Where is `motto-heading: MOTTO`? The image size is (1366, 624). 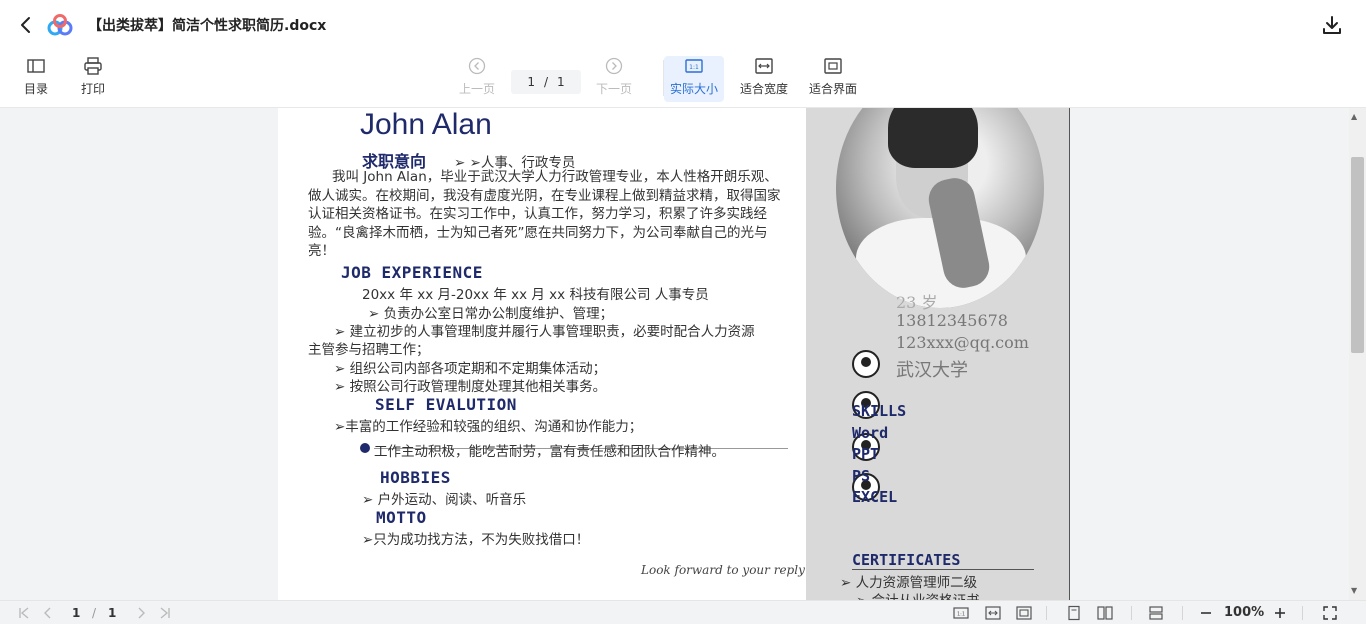
motto-heading: MOTTO is located at coordinates (401, 517).